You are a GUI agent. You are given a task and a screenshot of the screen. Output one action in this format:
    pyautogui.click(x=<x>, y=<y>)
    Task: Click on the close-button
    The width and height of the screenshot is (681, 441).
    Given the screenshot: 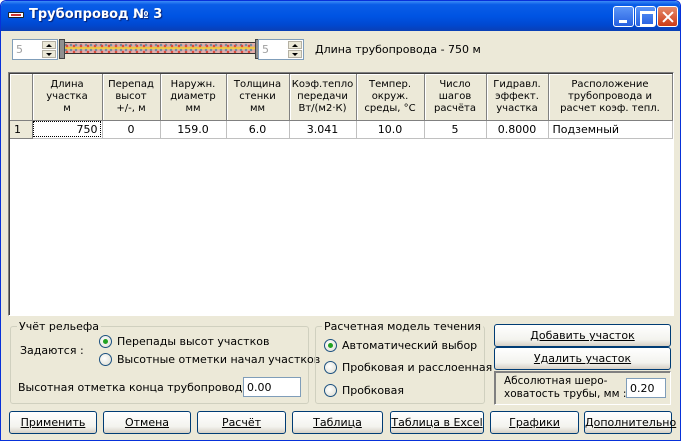 What is the action you would take?
    pyautogui.click(x=667, y=16)
    